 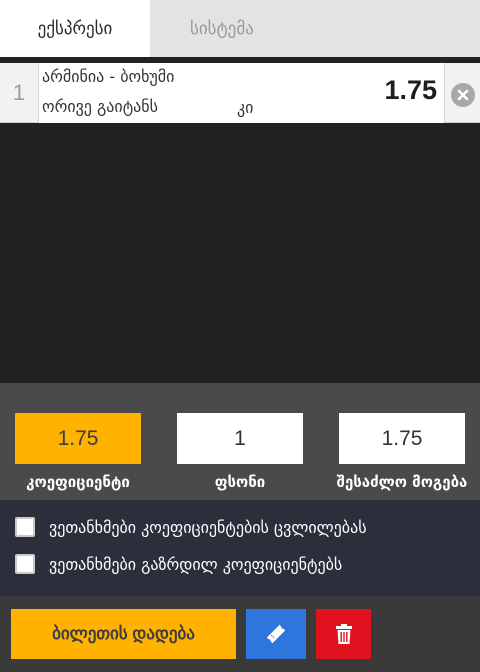 What do you see at coordinates (402, 438) in the screenshot?
I see `possible-win-value: 1.75` at bounding box center [402, 438].